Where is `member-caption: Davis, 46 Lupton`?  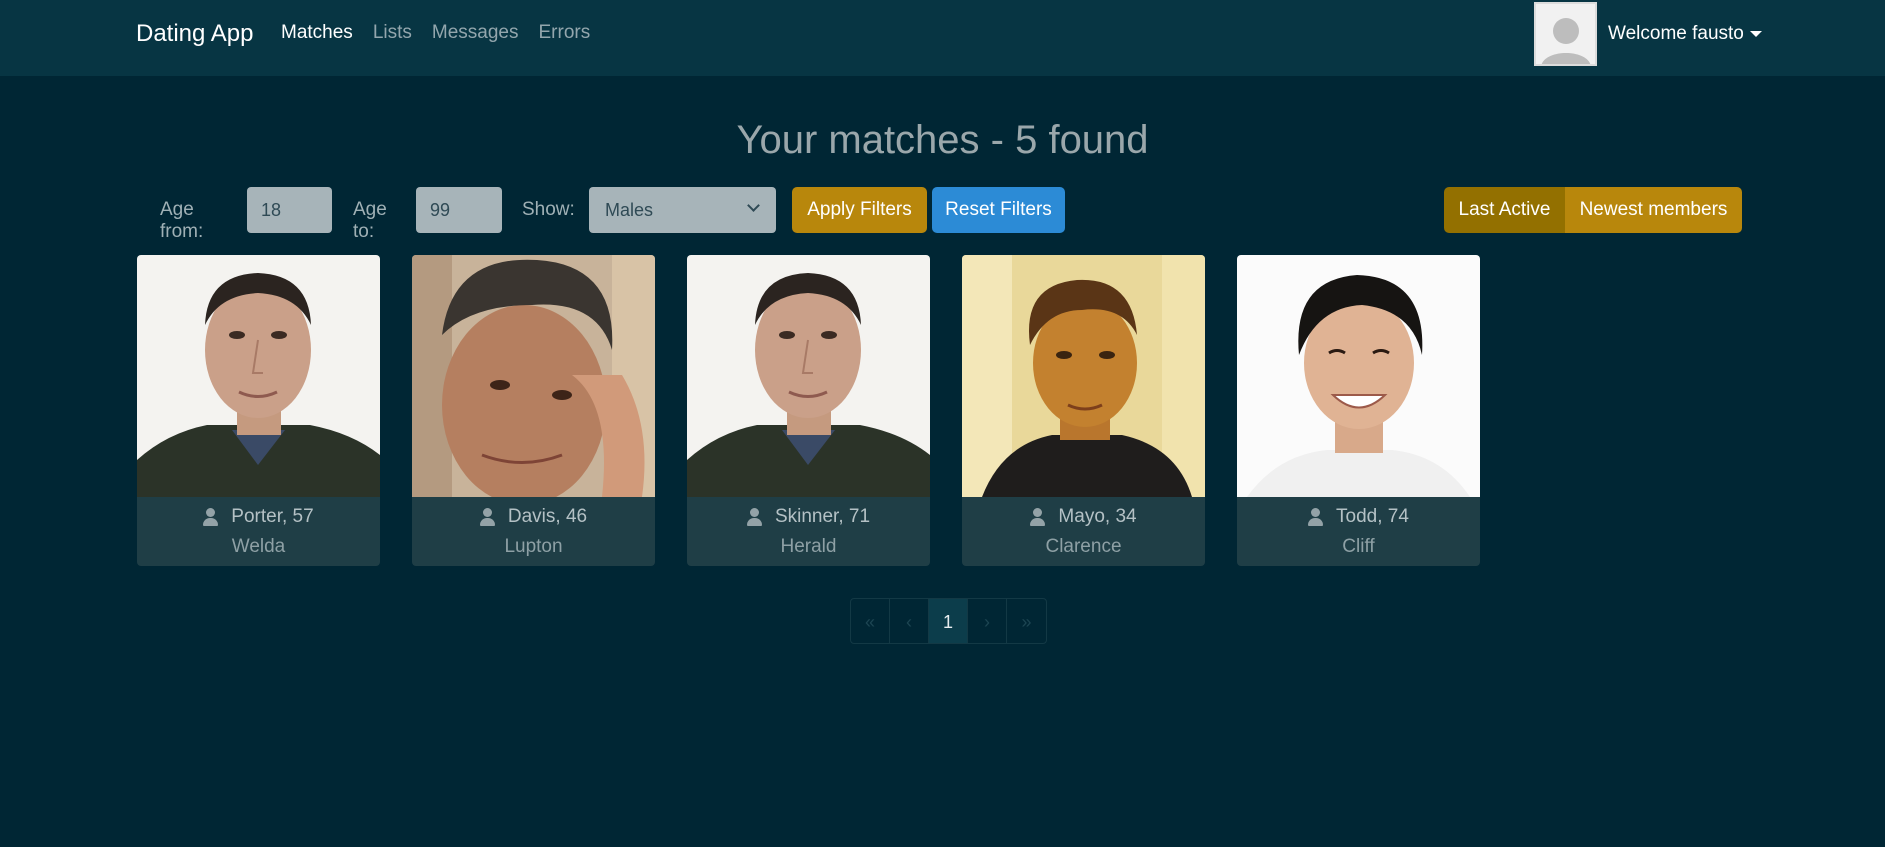
member-caption: Davis, 46 Lupton is located at coordinates (533, 531).